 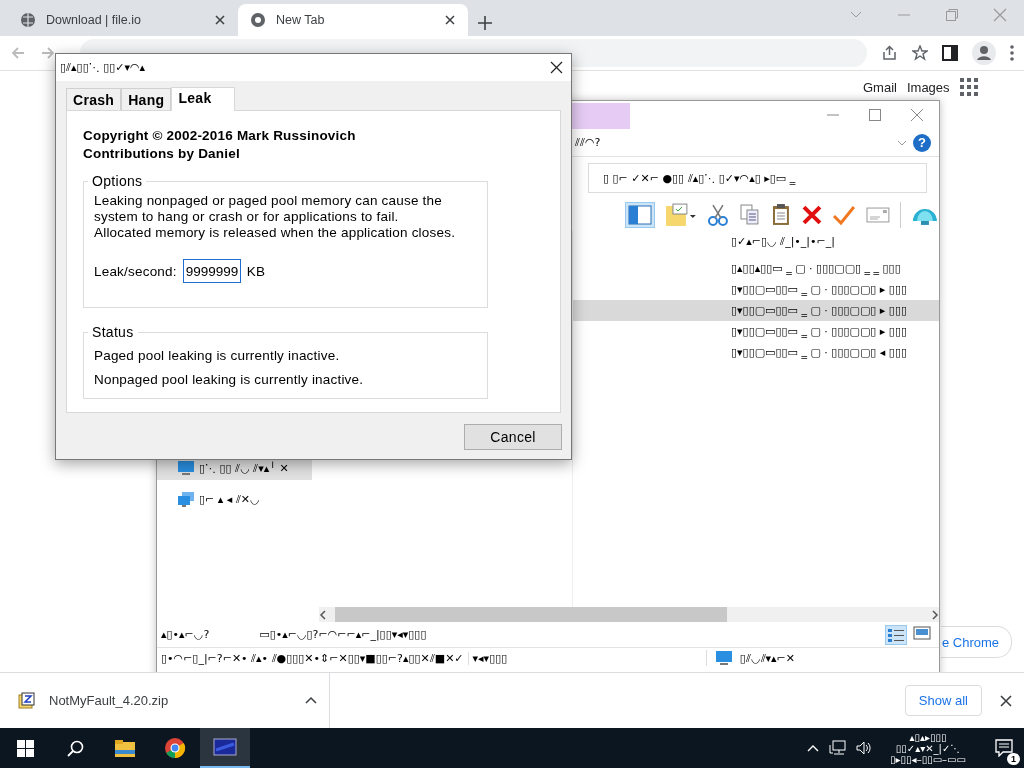 I want to click on column-header: ▯✓▴⌐▯◡ ⫽_|•_|•⌐_|, so click(x=756, y=241).